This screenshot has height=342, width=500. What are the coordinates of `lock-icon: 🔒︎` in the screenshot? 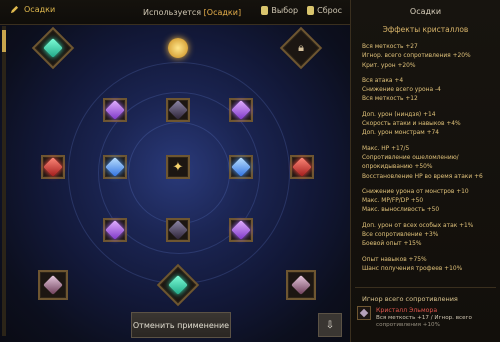 It's located at (301, 47).